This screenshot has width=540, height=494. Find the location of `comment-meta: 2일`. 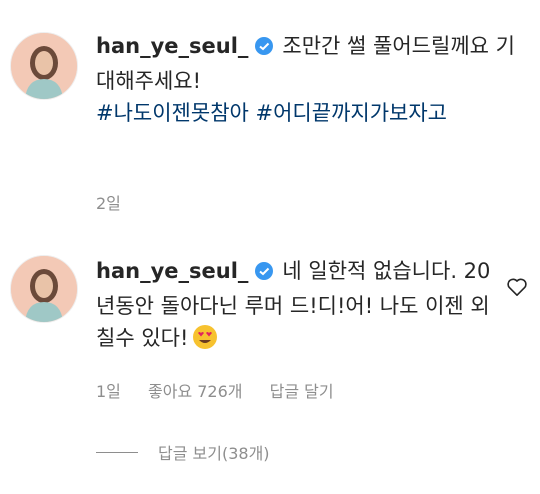

comment-meta: 2일 is located at coordinates (119, 202).